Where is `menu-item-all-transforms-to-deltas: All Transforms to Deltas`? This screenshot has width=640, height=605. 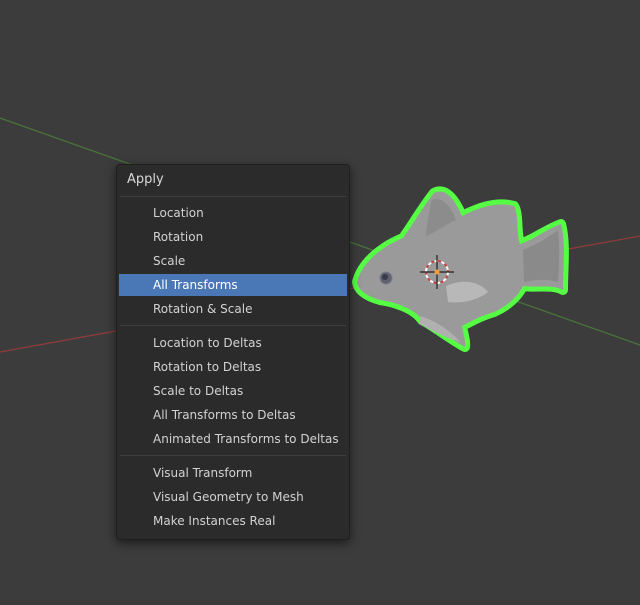
menu-item-all-transforms-to-deltas: All Transforms to Deltas is located at coordinates (233, 415).